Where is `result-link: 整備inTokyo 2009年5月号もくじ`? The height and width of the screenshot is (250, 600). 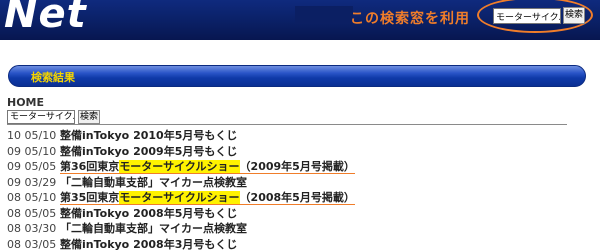
result-link: 整備inTokyo 2009年5月号もくじ is located at coordinates (148, 151).